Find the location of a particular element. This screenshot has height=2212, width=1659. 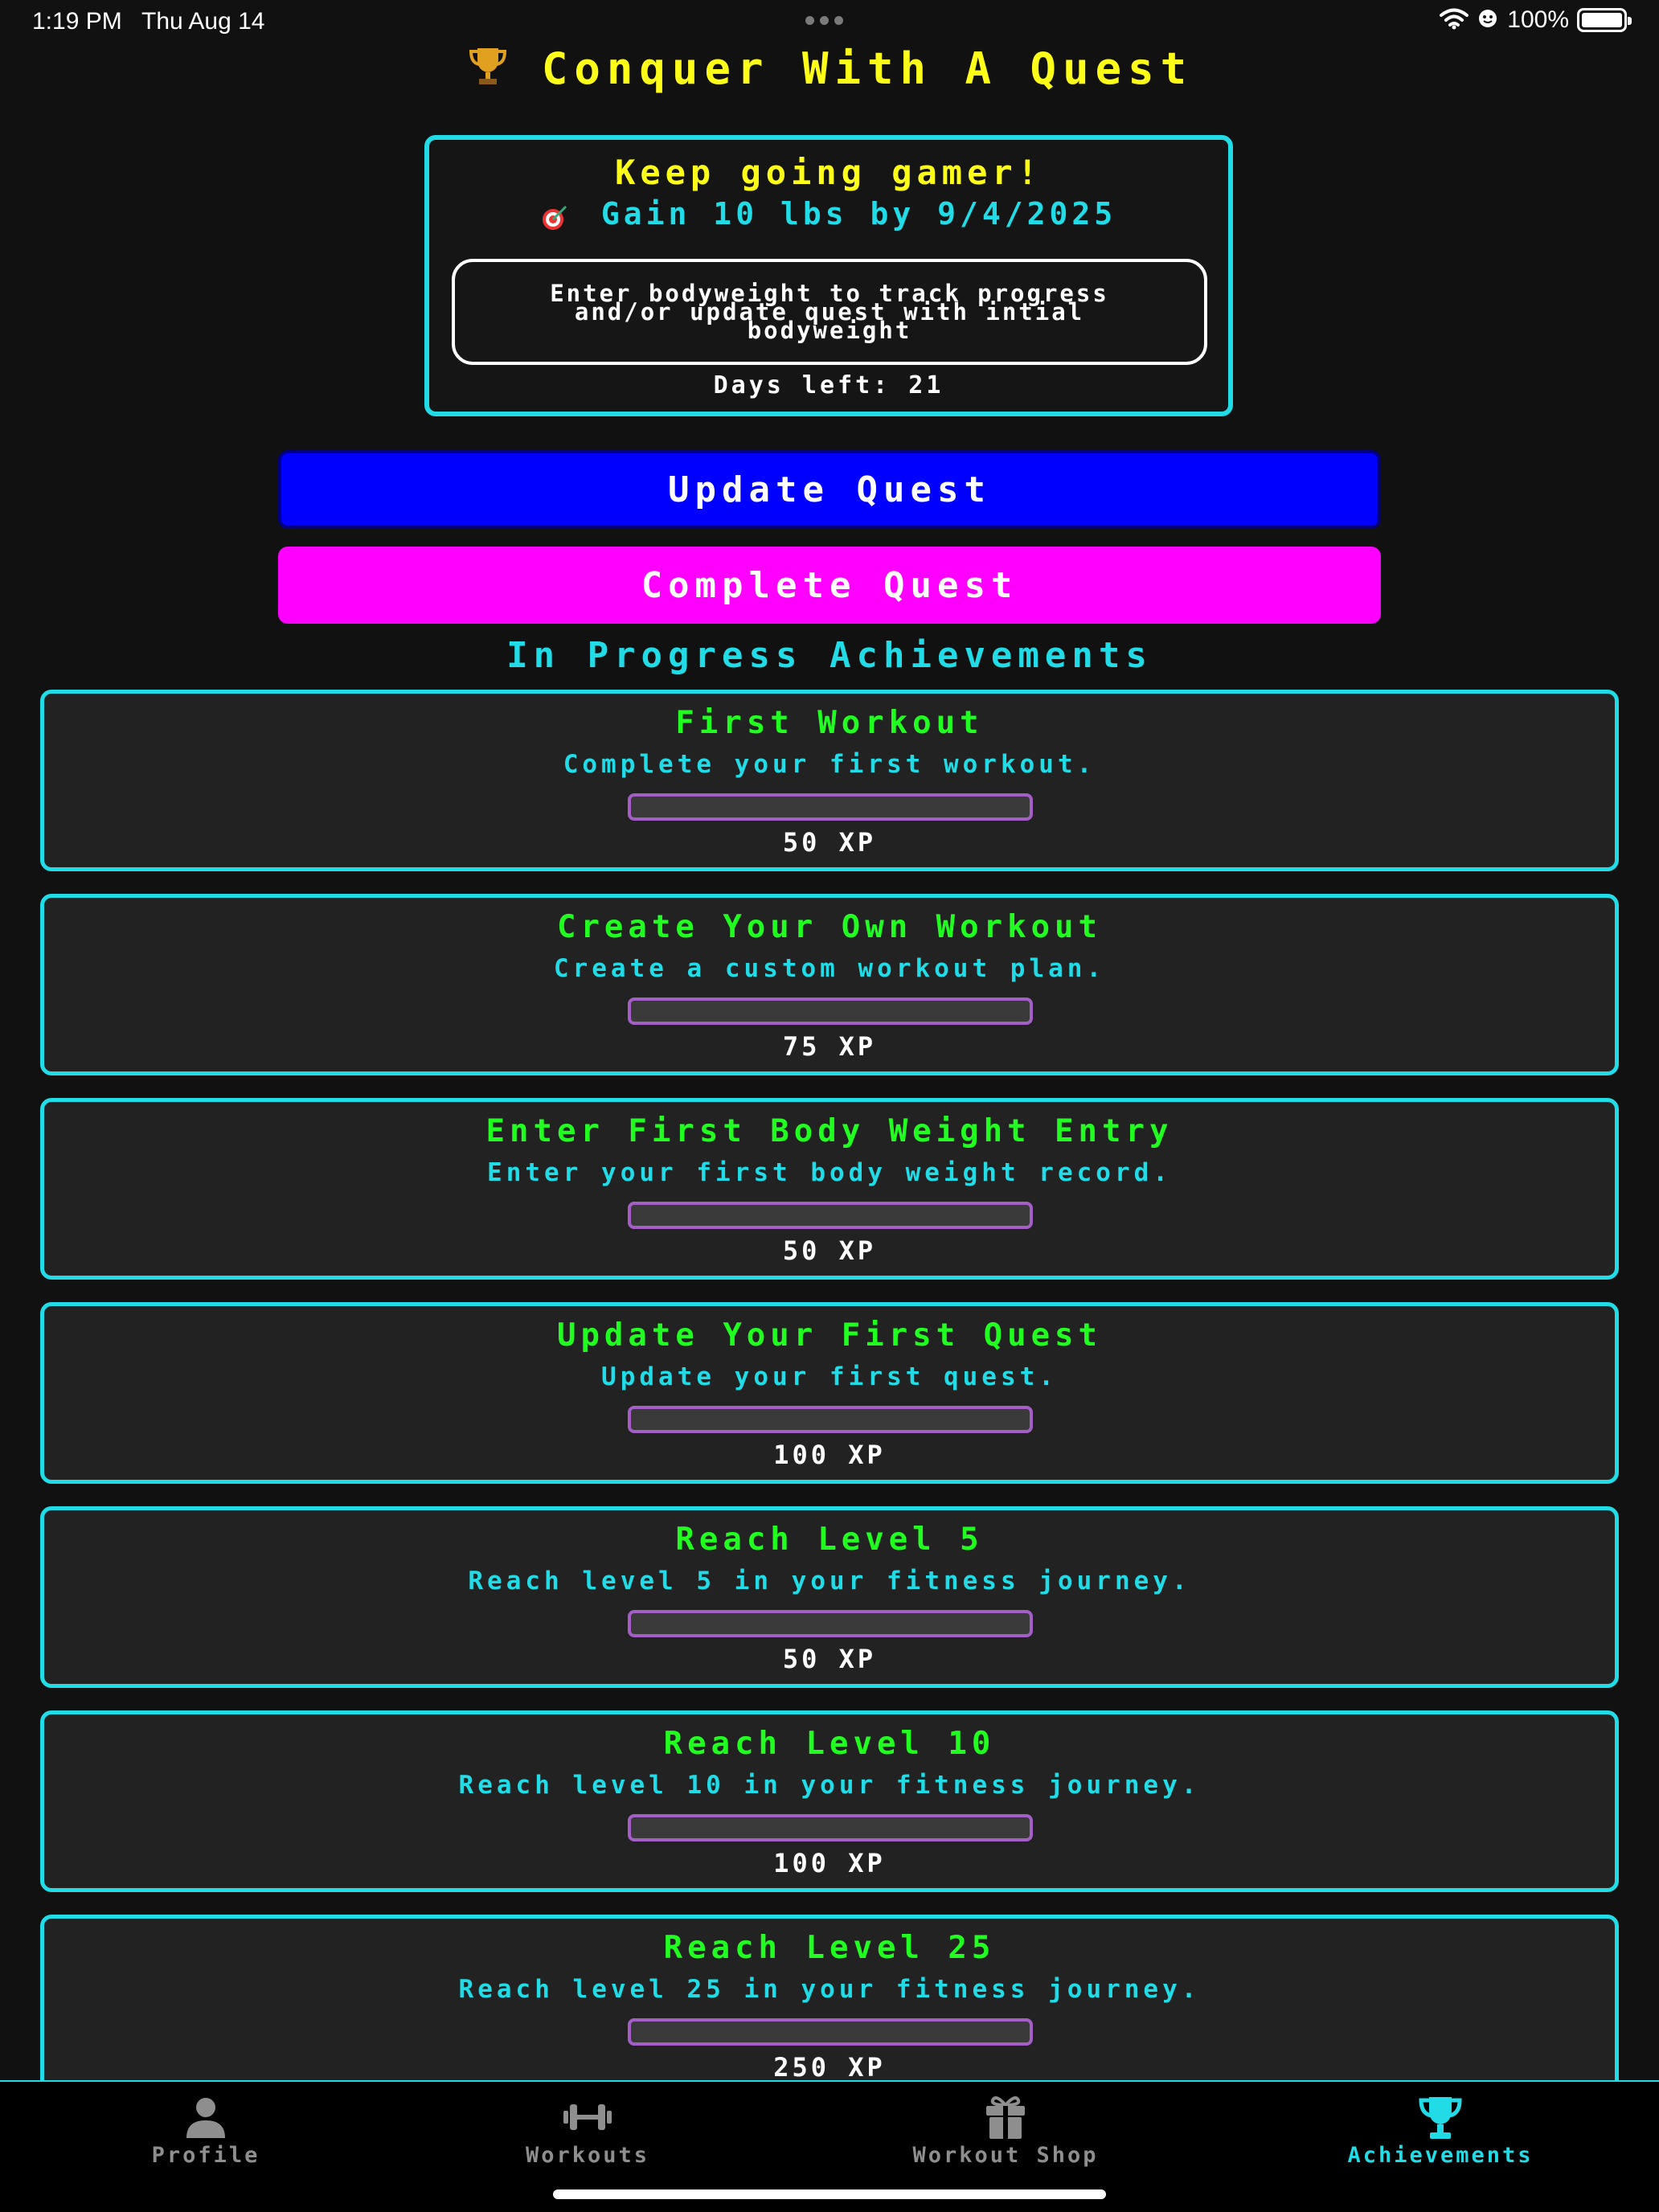

tab-label: Workouts is located at coordinates (587, 2155).